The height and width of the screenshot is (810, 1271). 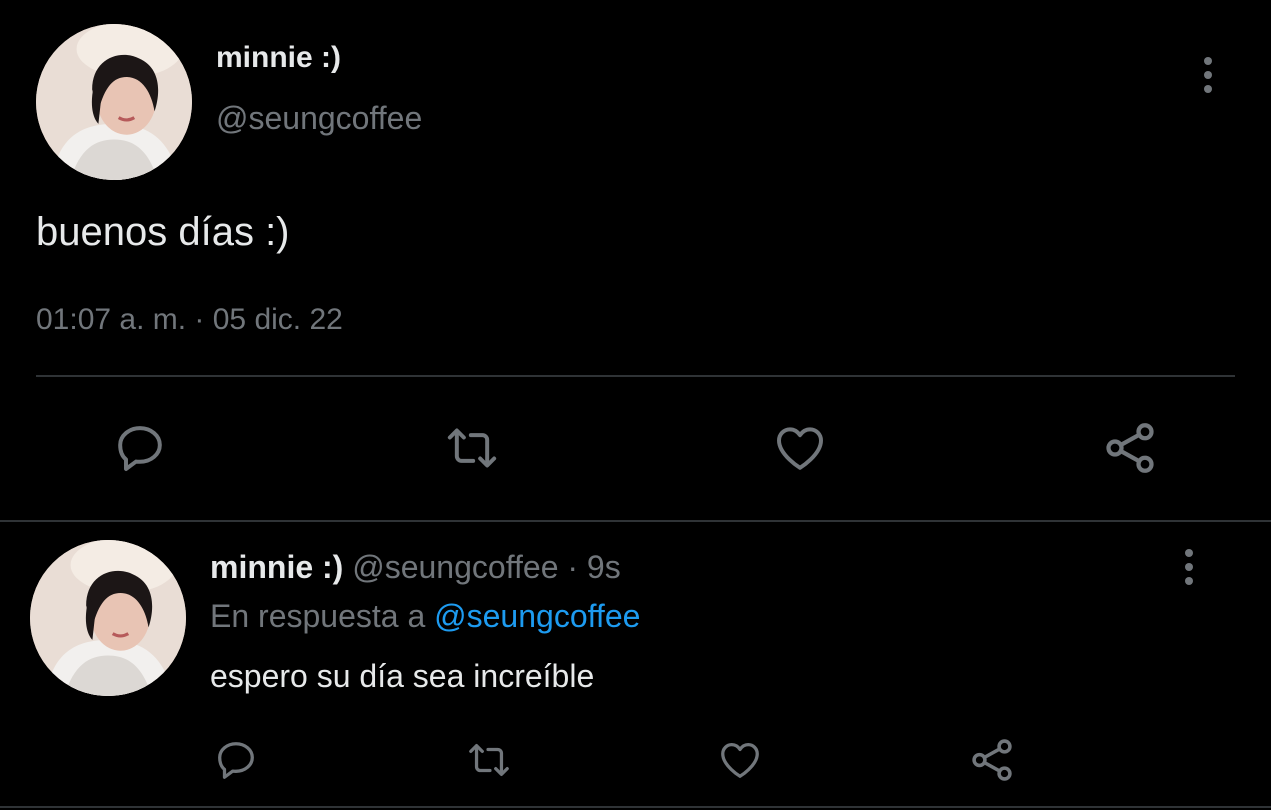 I want to click on tweet-text: buenos días :), so click(x=163, y=232).